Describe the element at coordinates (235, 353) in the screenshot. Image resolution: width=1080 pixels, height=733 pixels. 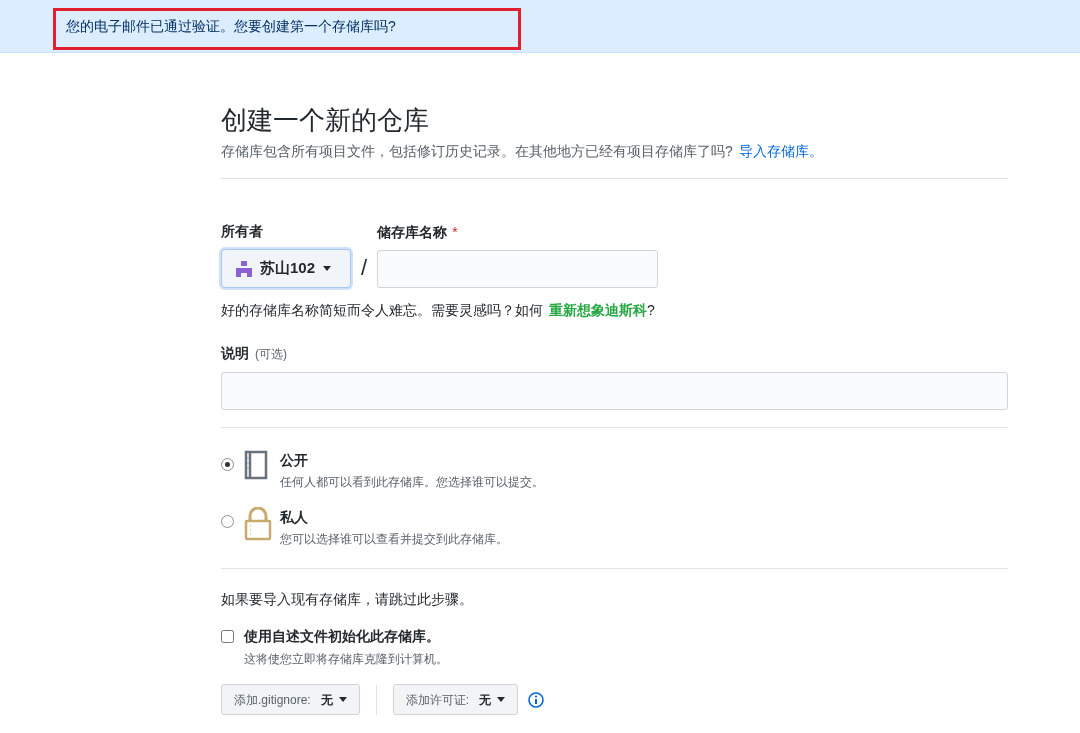
I see `description-label: 说明` at that location.